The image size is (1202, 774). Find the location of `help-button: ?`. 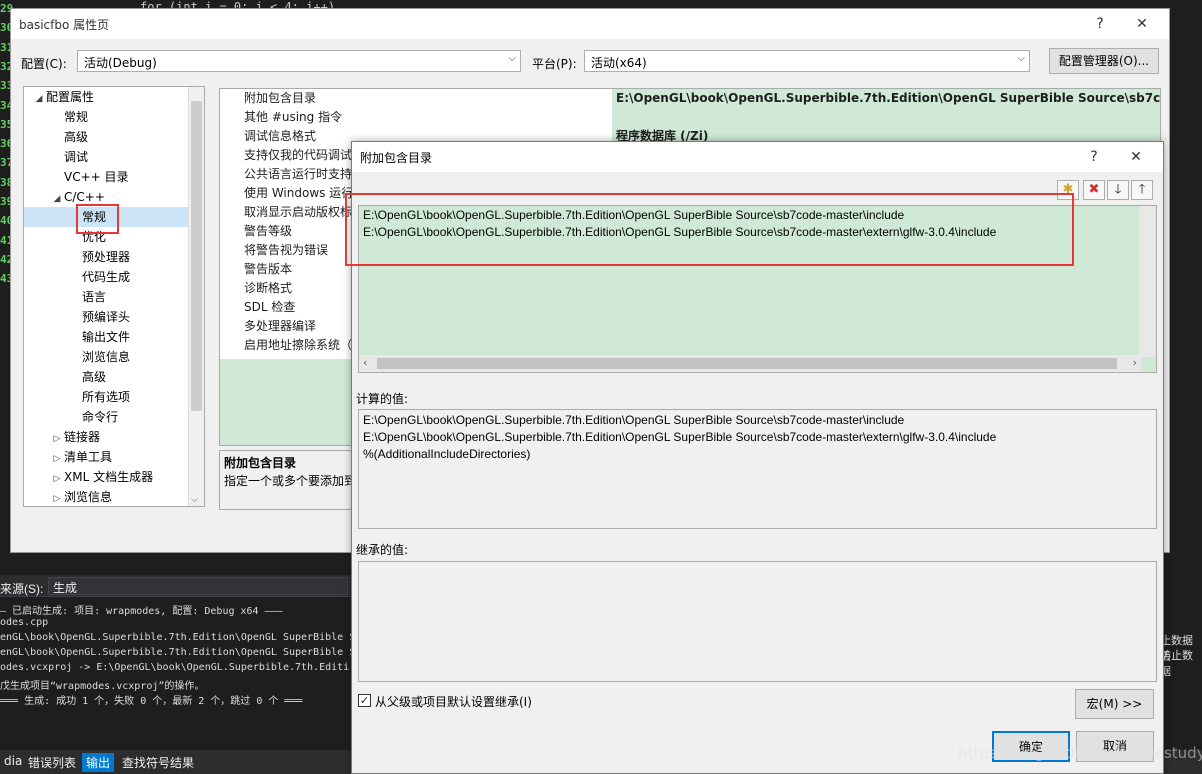

help-button: ? is located at coordinates (1100, 24).